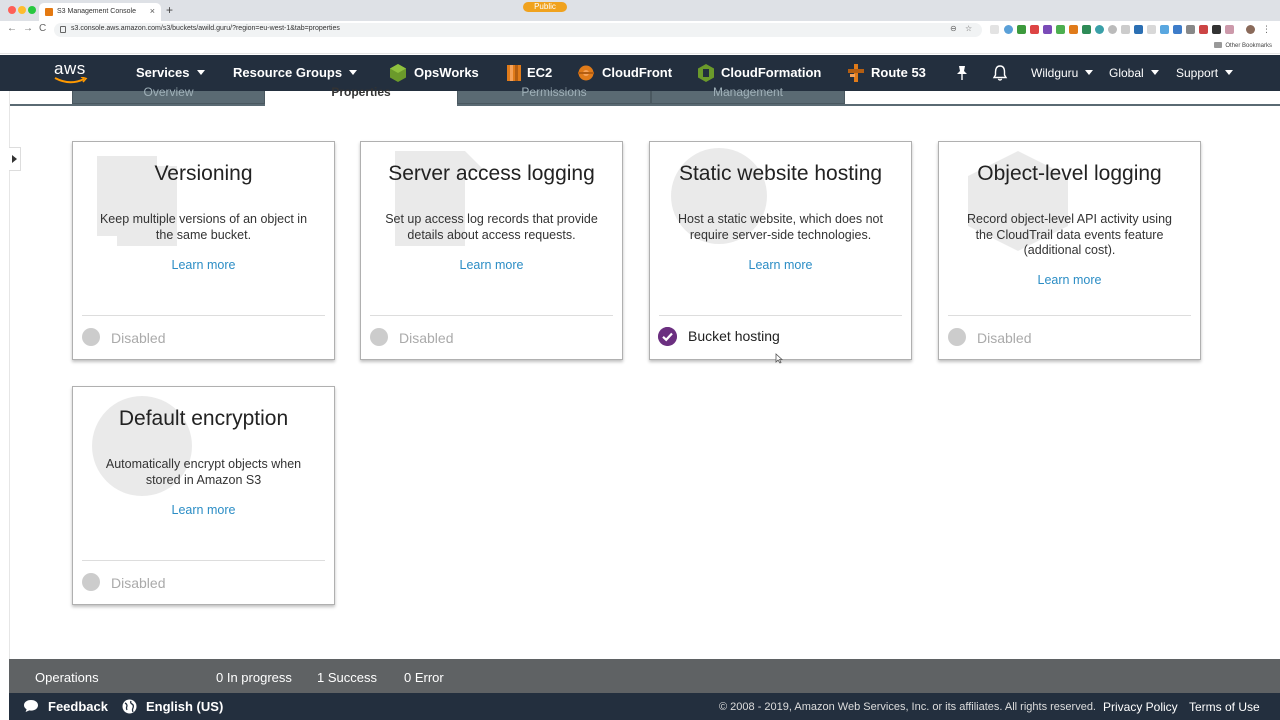 The height and width of the screenshot is (720, 1280). What do you see at coordinates (1197, 73) in the screenshot?
I see `support-label: Support` at bounding box center [1197, 73].